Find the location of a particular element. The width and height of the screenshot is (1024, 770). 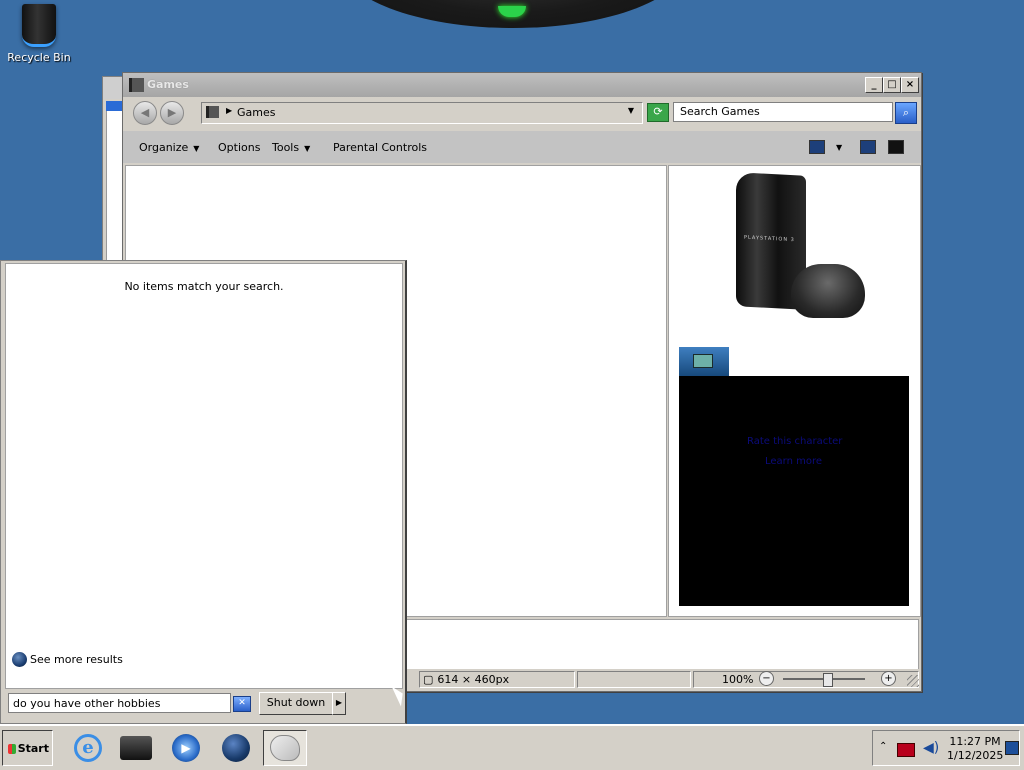

minimize-button: _ is located at coordinates (874, 85).